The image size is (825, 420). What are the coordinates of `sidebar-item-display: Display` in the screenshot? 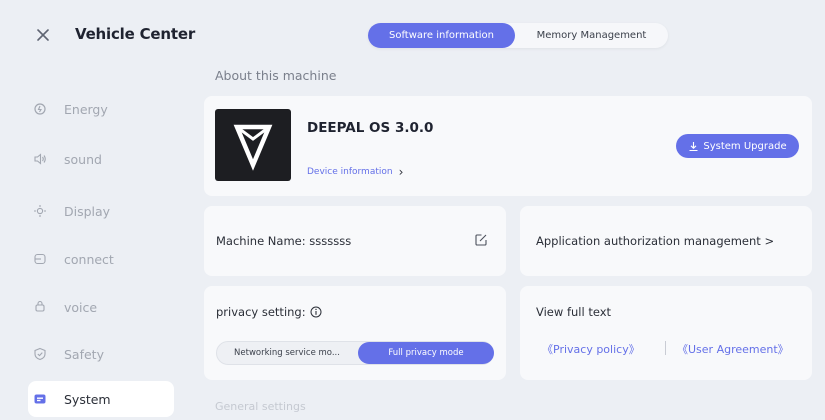 It's located at (101, 211).